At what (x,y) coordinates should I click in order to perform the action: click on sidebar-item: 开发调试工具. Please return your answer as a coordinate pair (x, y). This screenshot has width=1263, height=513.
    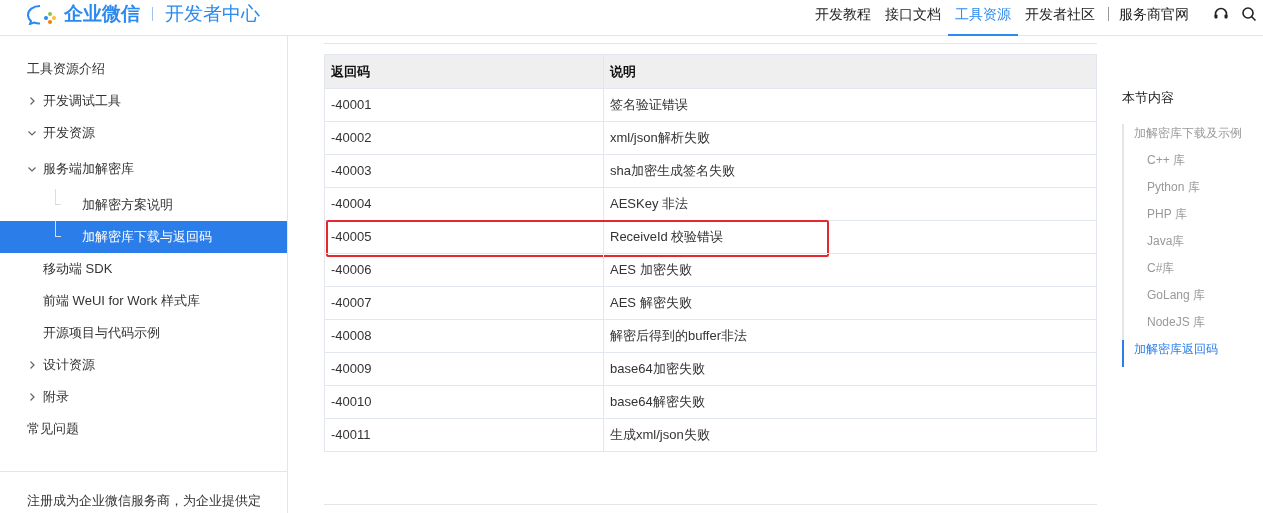
    Looking at the image, I should click on (143, 101).